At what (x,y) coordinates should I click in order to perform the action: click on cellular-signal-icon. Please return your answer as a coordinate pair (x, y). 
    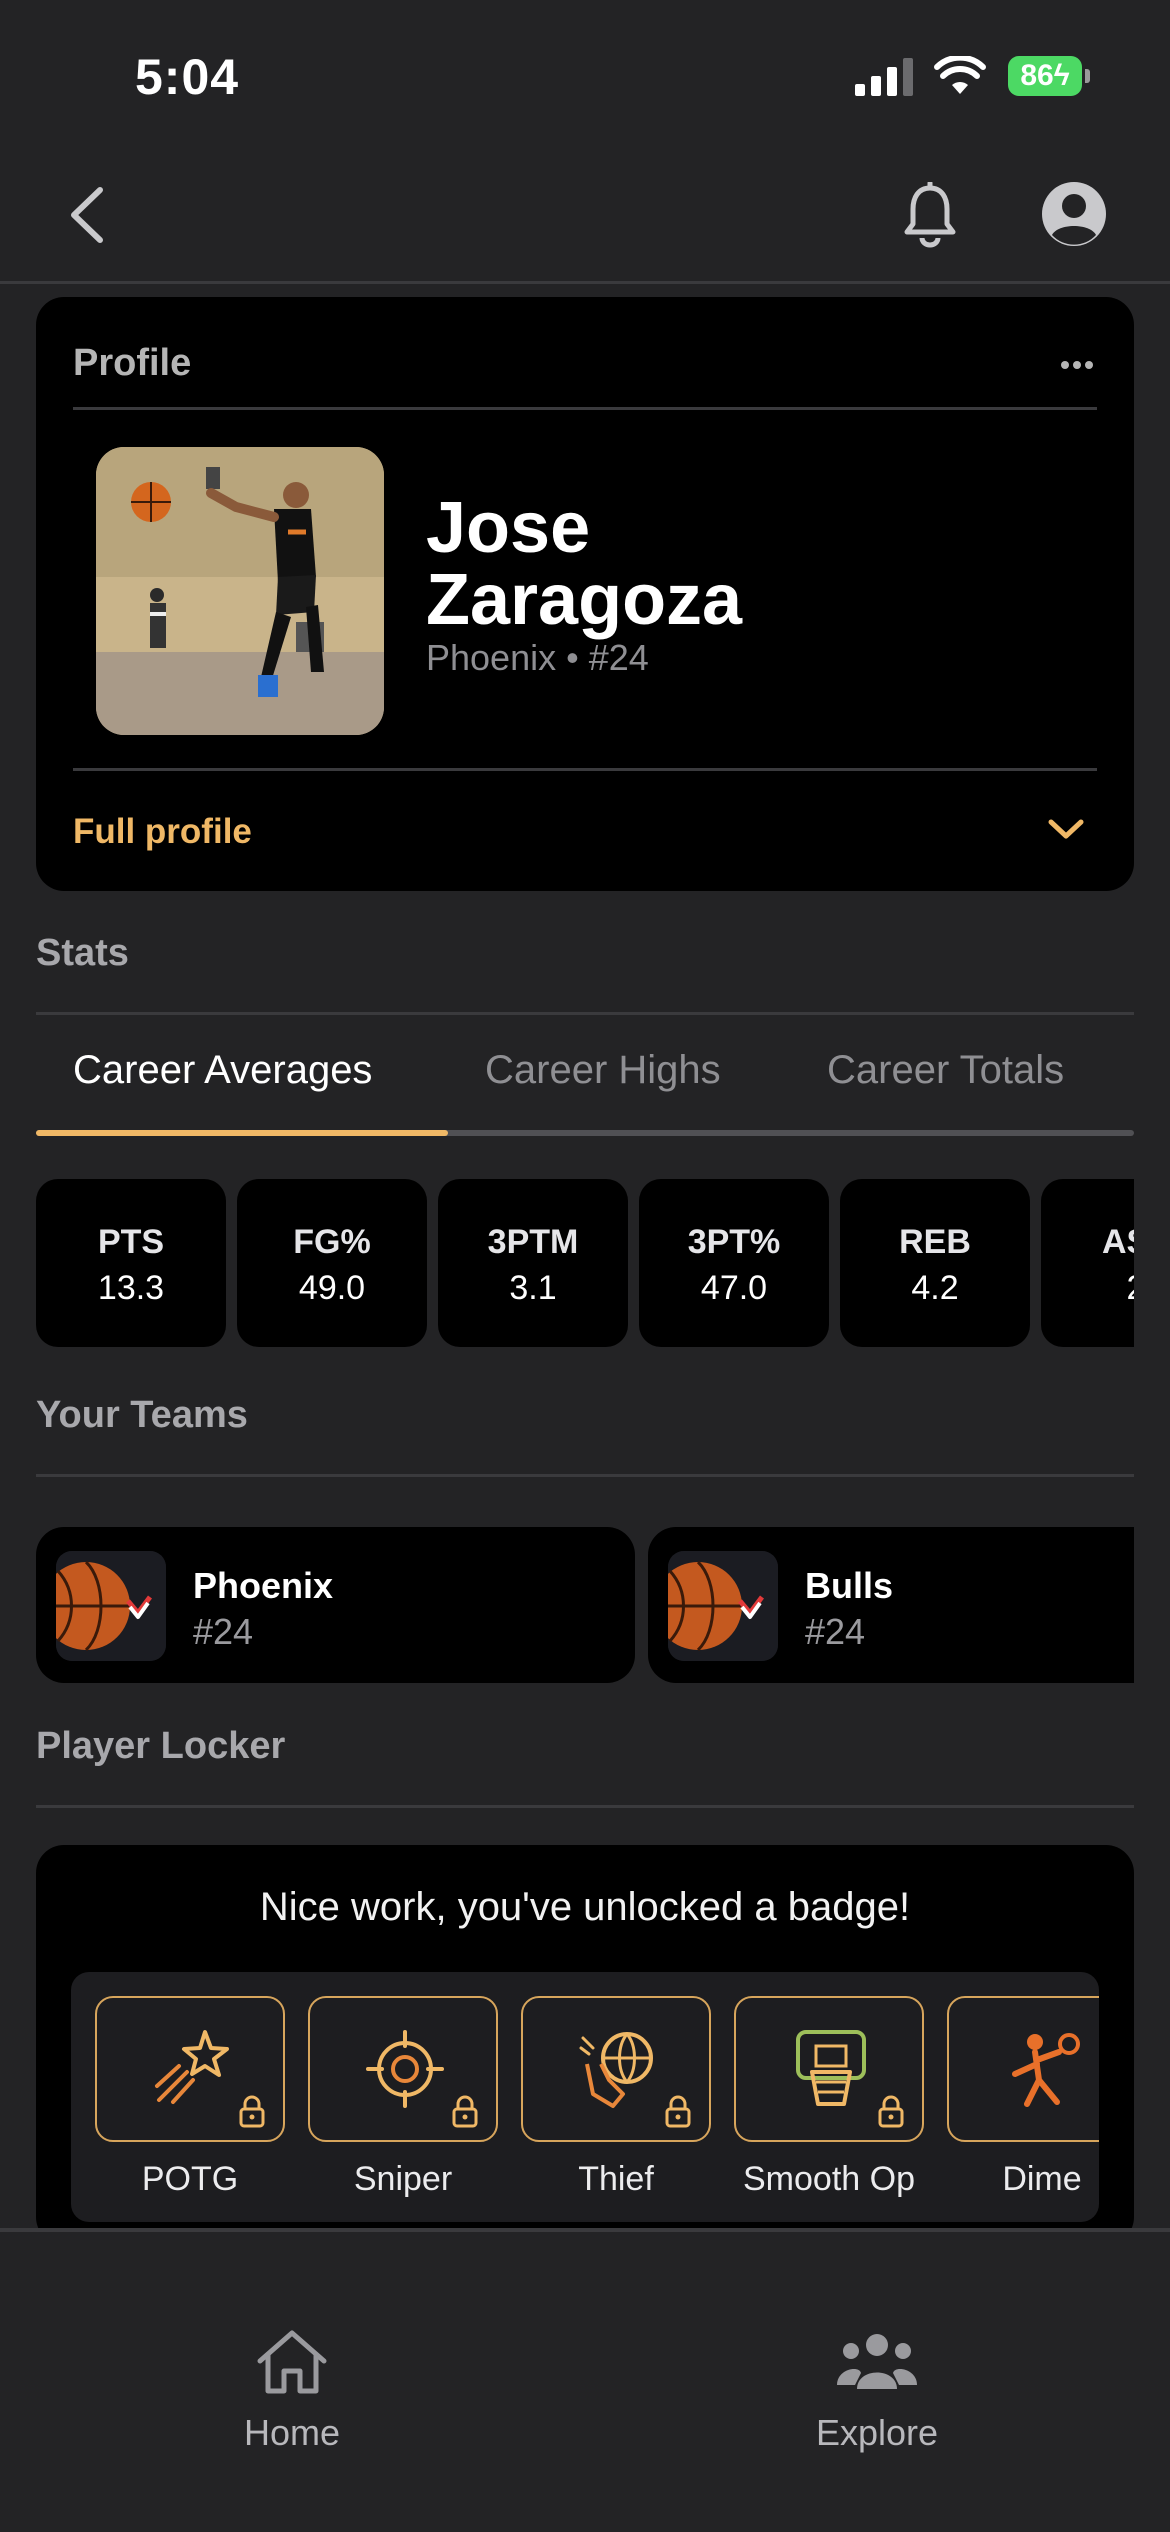
    Looking at the image, I should click on (884, 77).